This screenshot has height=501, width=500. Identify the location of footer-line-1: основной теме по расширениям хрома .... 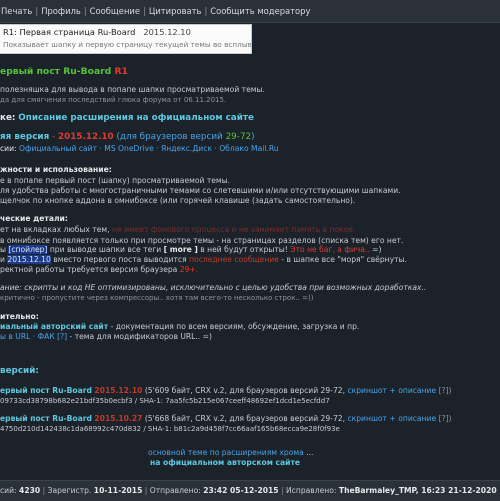
(231, 452).